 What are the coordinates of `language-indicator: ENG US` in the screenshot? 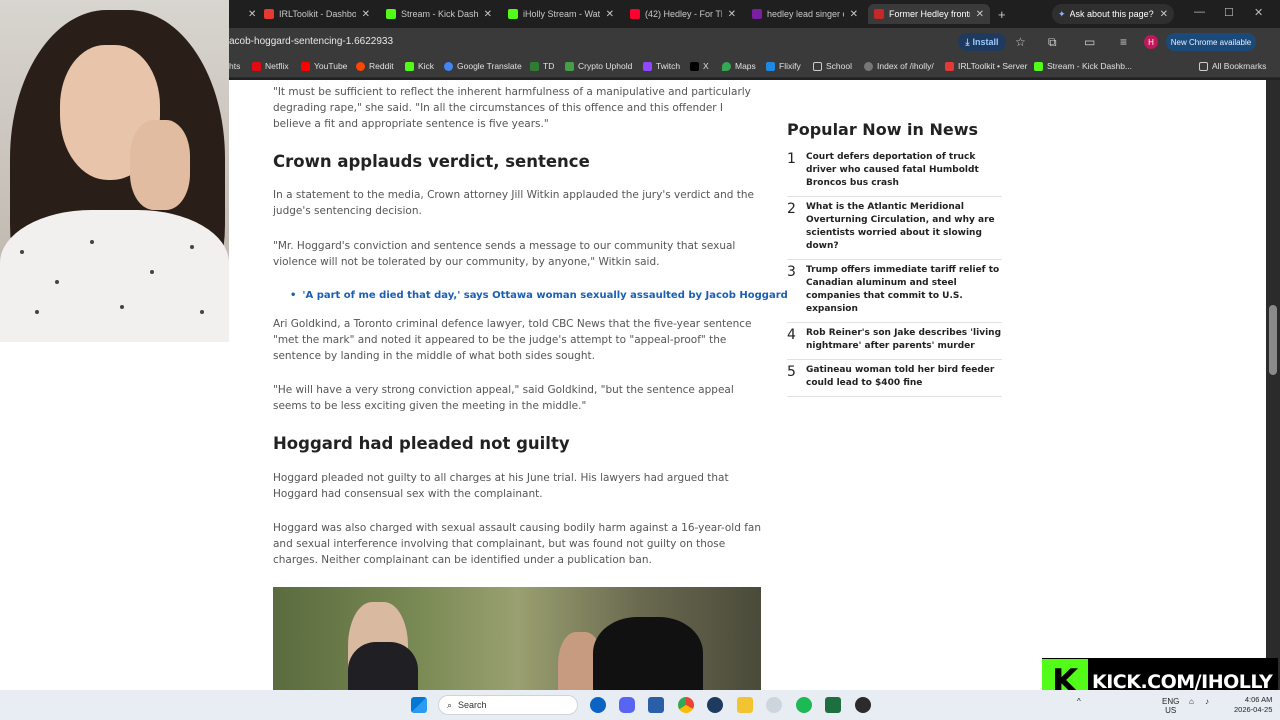 It's located at (1170, 706).